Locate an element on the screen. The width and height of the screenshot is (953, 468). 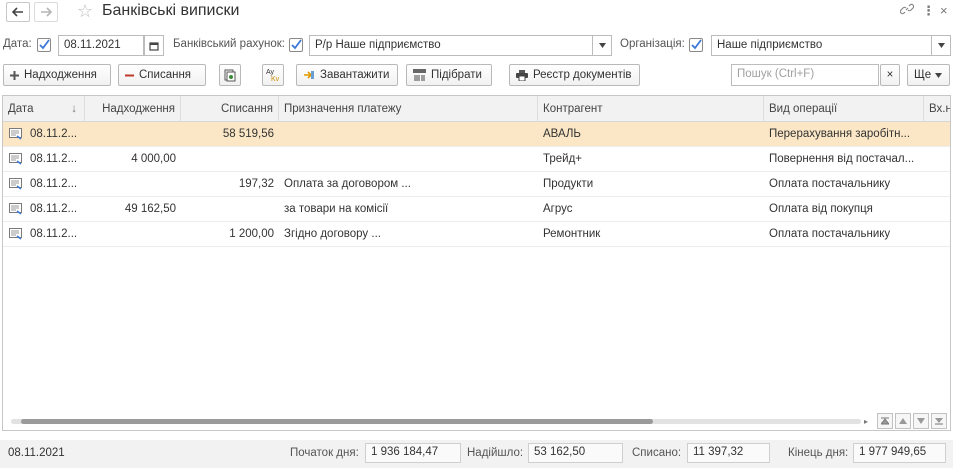
received-label: Надійшло: is located at coordinates (495, 453).